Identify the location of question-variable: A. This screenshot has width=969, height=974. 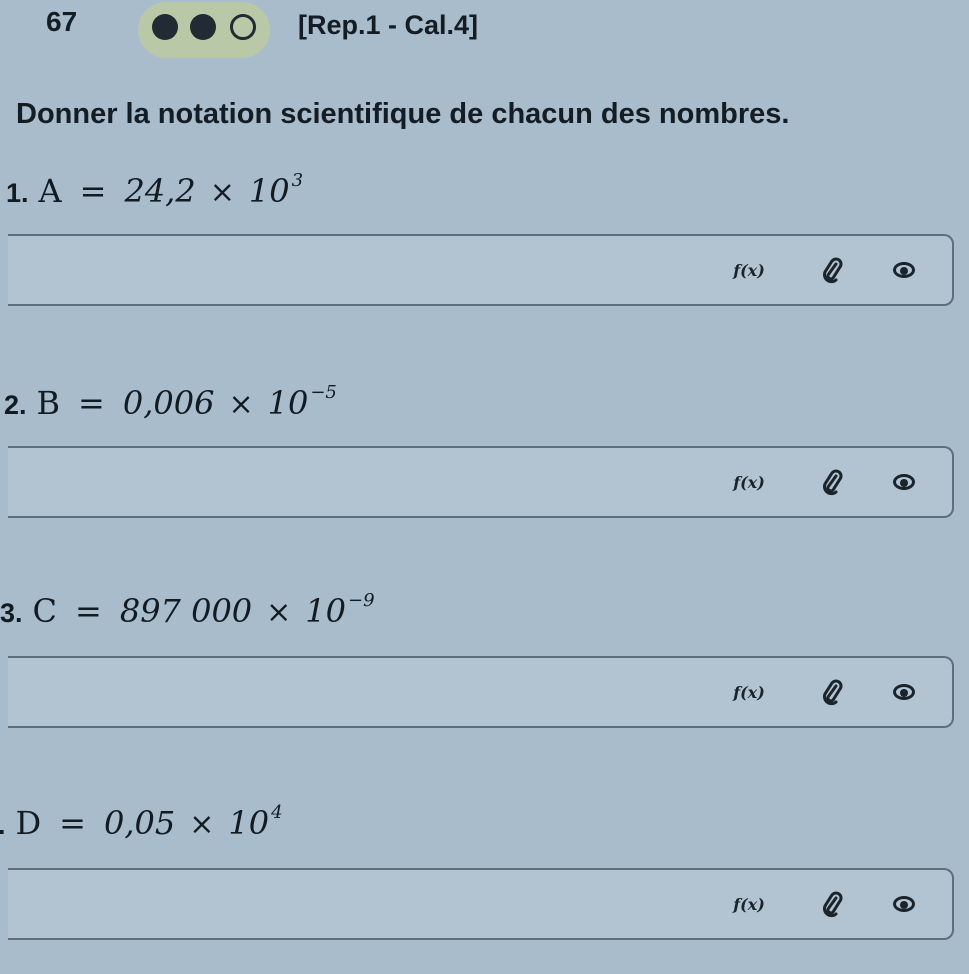
(50, 191).